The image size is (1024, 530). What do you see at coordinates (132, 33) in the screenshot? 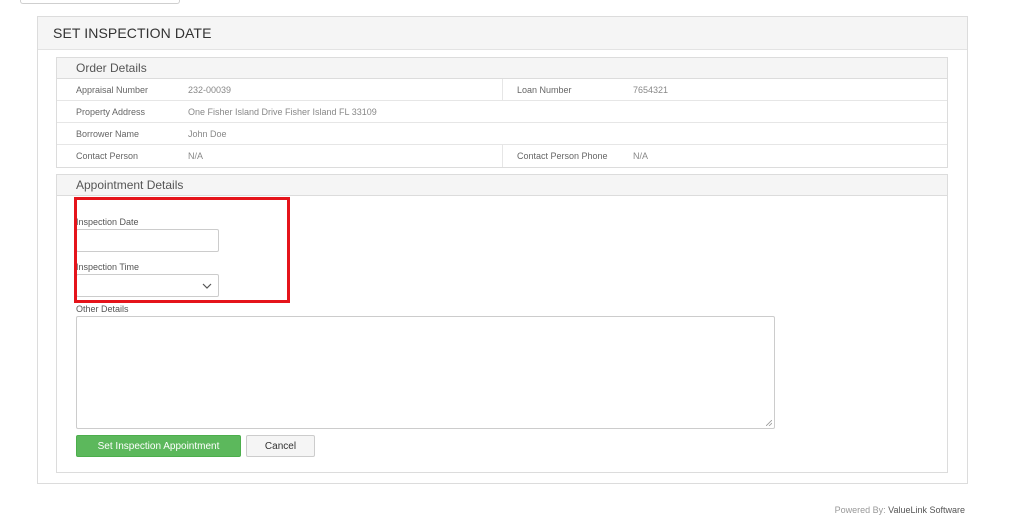
I see `page-title: SET INSPECTION DATE` at bounding box center [132, 33].